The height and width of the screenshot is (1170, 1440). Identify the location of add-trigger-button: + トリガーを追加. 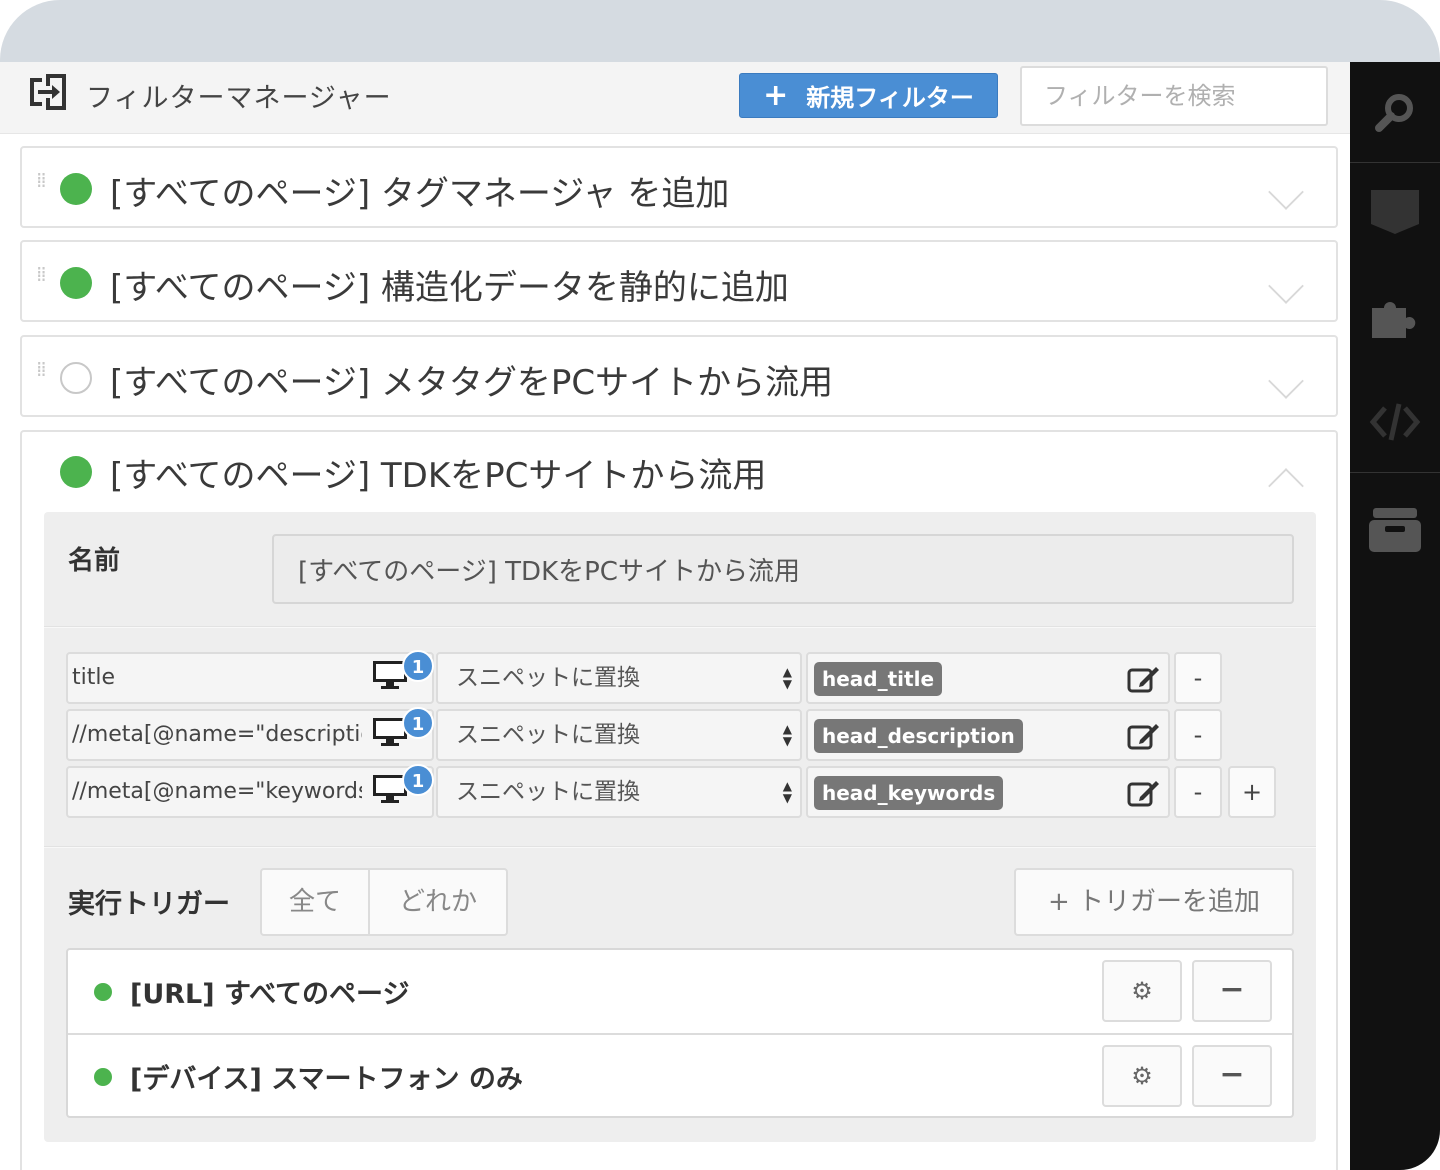
(1154, 902).